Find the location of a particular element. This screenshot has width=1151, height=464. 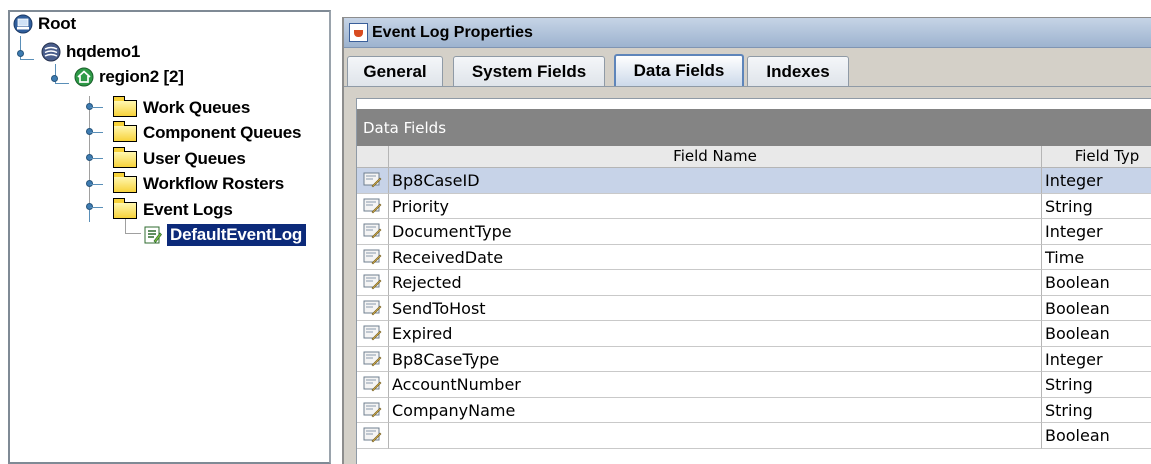

table-row: DocumentType Integer is located at coordinates (754, 232).